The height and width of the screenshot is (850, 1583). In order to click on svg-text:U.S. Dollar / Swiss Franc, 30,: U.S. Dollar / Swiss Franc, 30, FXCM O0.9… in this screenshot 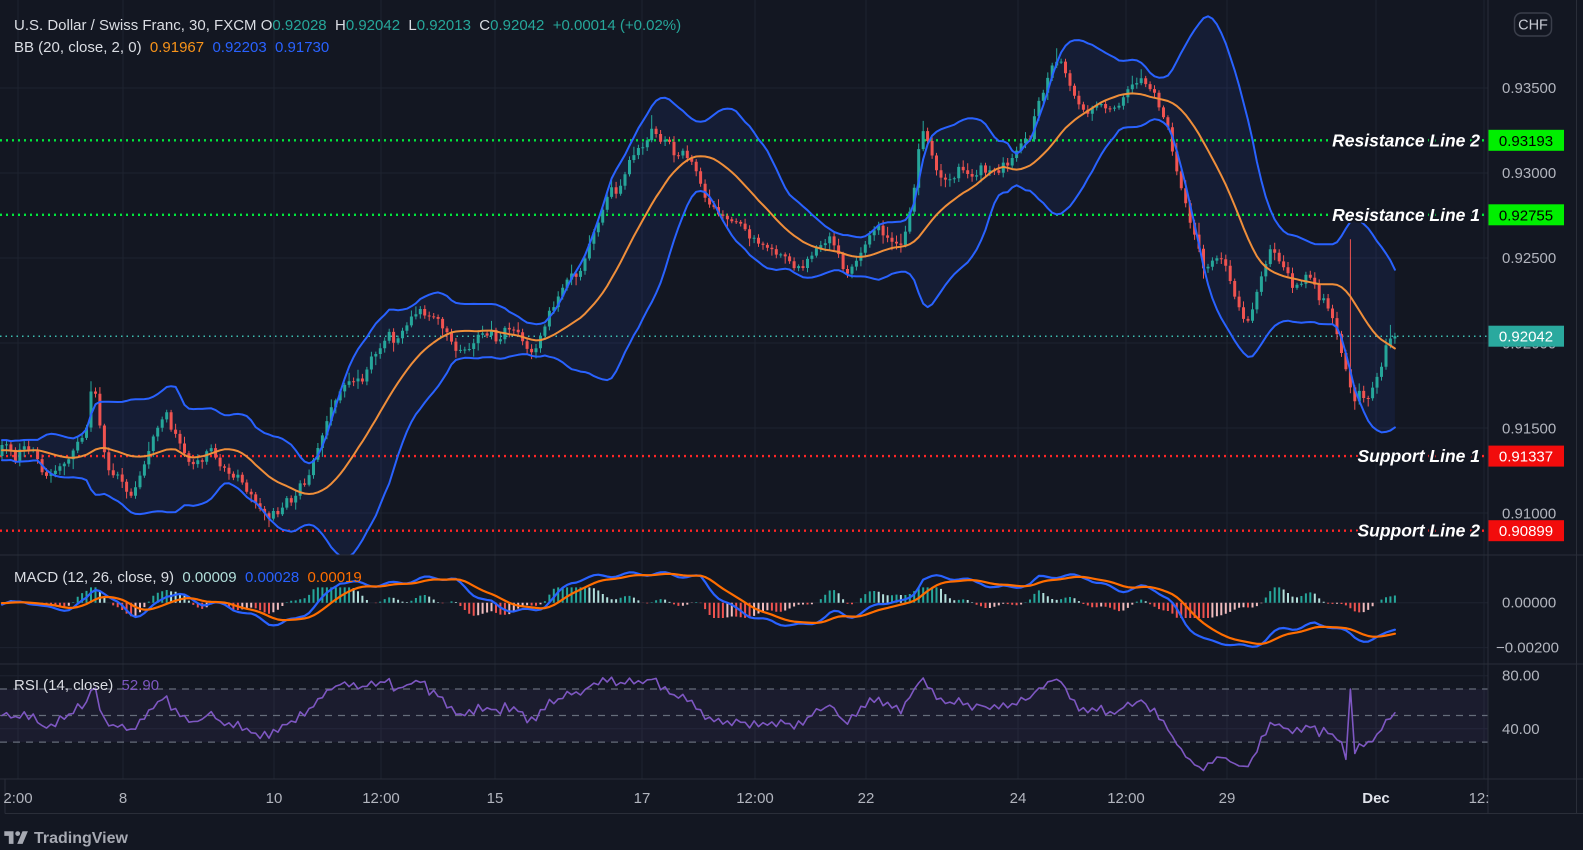, I will do `click(347, 25)`.